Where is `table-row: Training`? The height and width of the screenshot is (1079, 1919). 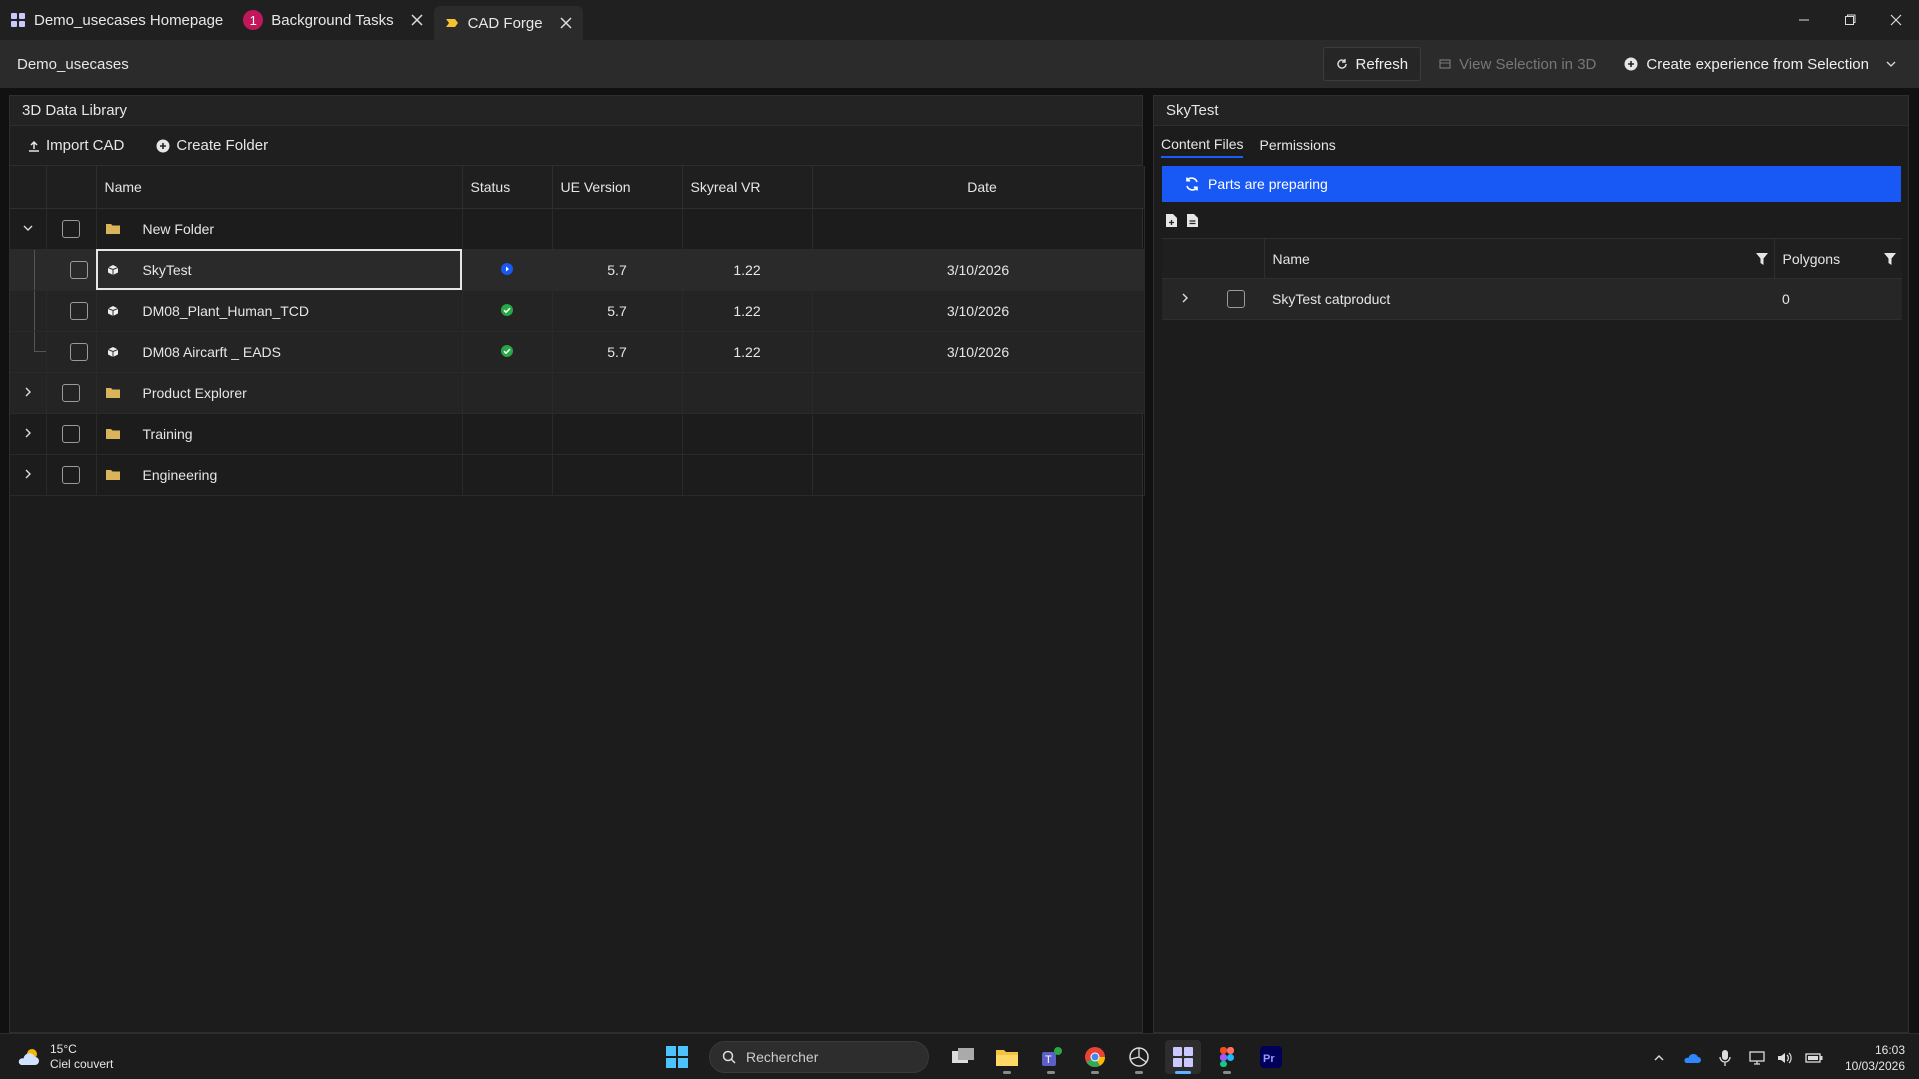
table-row: Training is located at coordinates (577, 434).